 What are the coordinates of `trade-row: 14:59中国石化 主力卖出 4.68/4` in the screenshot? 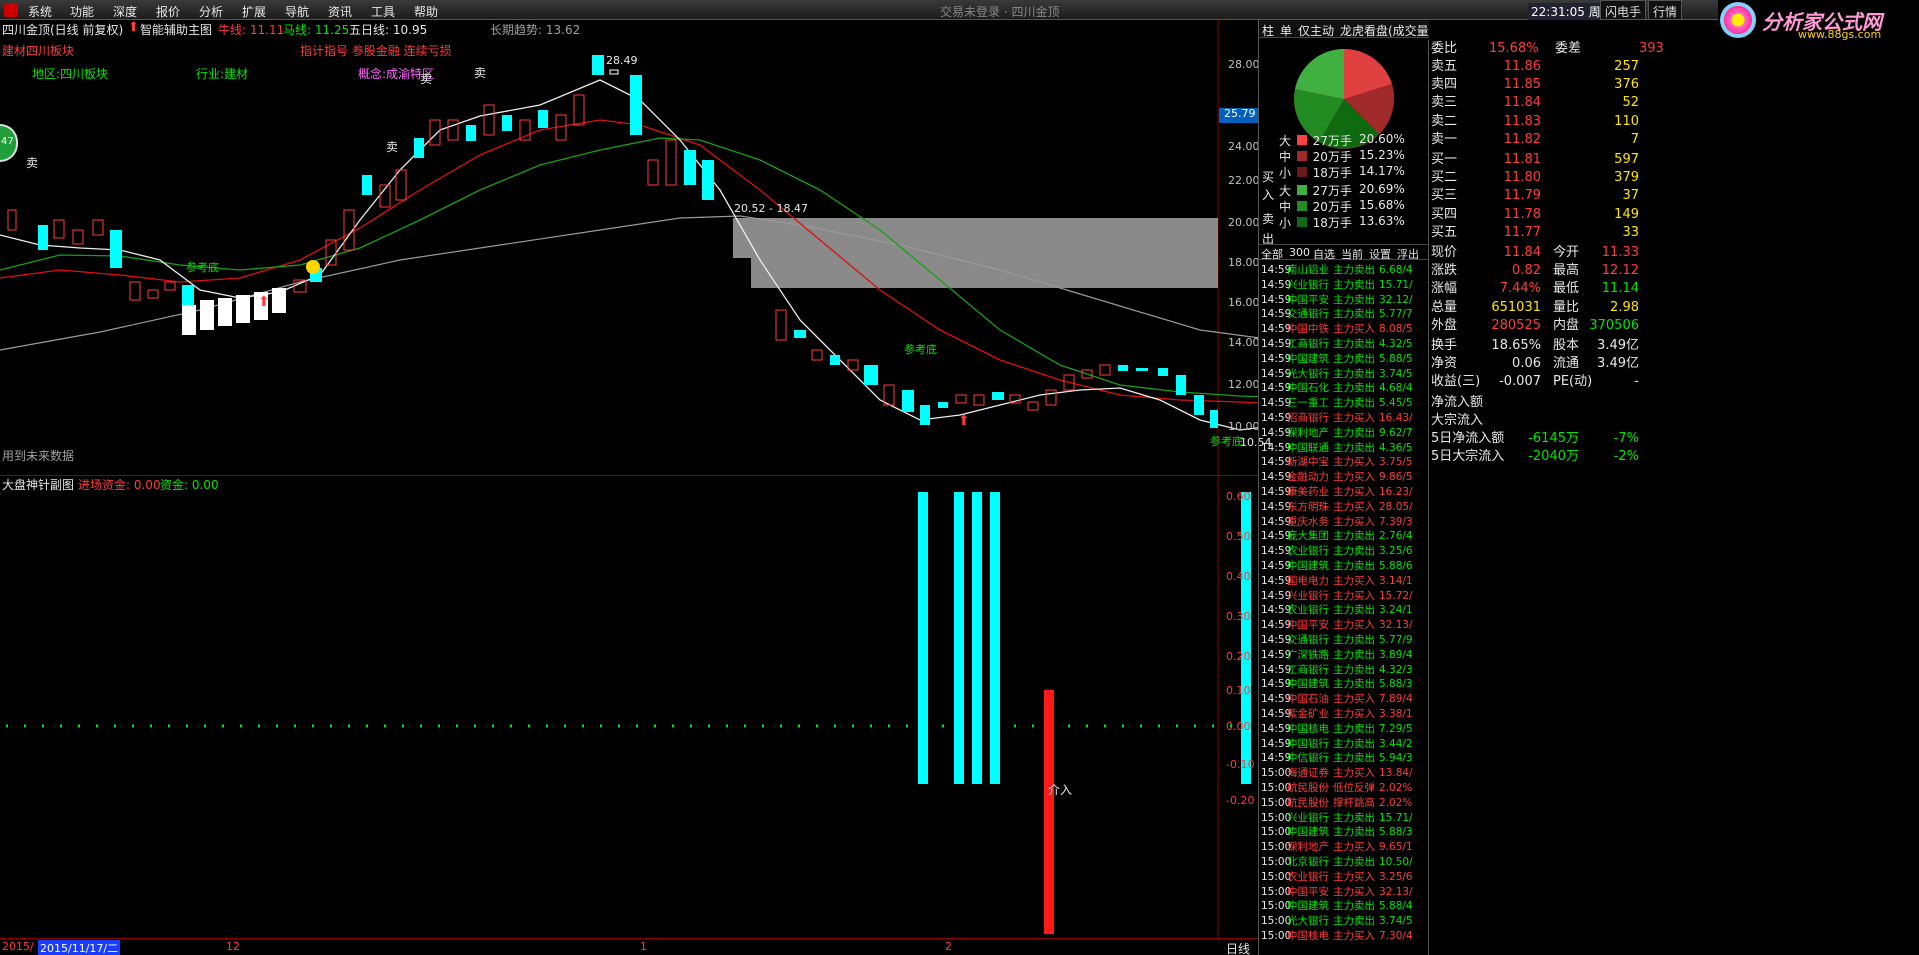 It's located at (1345, 388).